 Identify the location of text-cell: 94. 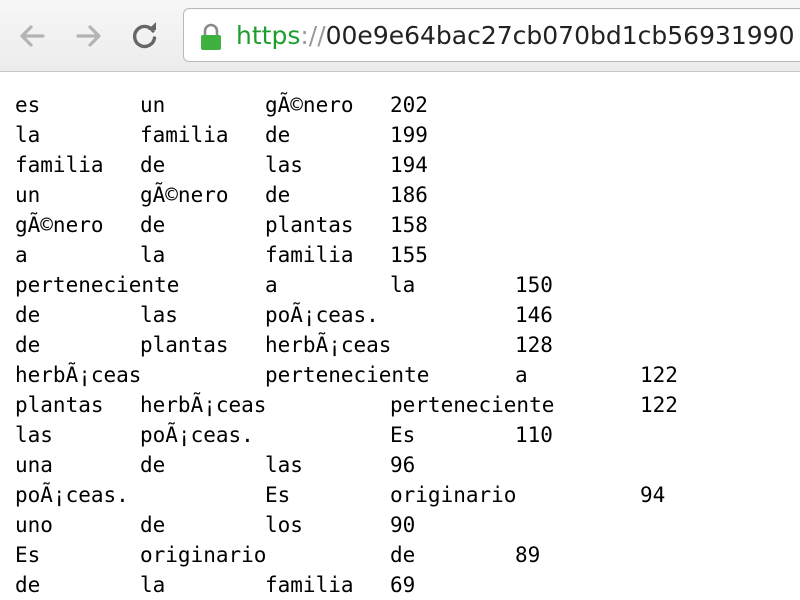
(653, 495).